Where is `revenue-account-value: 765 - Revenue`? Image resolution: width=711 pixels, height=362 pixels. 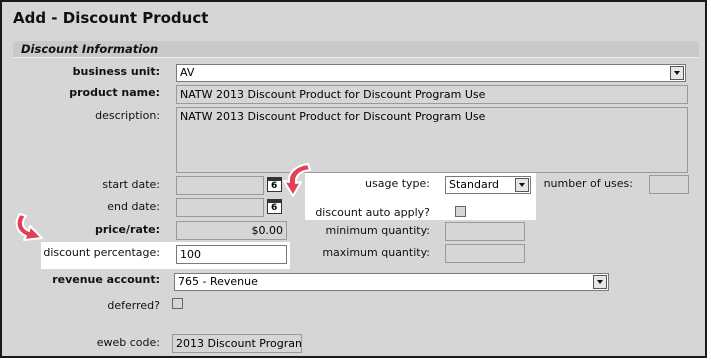
revenue-account-value: 765 - Revenue is located at coordinates (218, 281).